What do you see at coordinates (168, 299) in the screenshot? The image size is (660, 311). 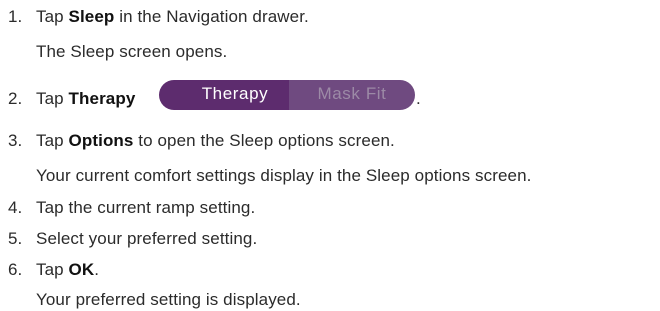 I see `step-result: Your preferred setting is displayed.` at bounding box center [168, 299].